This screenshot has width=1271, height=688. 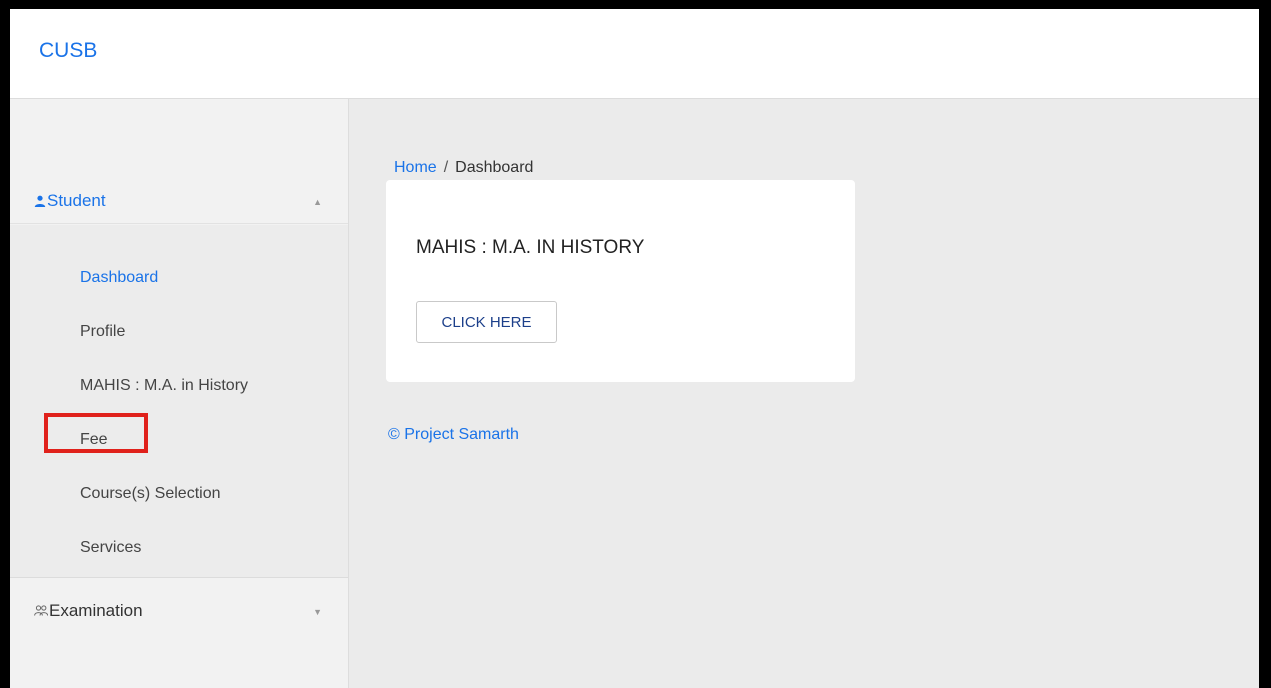 I want to click on footer-link: © Project Samarth, so click(x=453, y=435).